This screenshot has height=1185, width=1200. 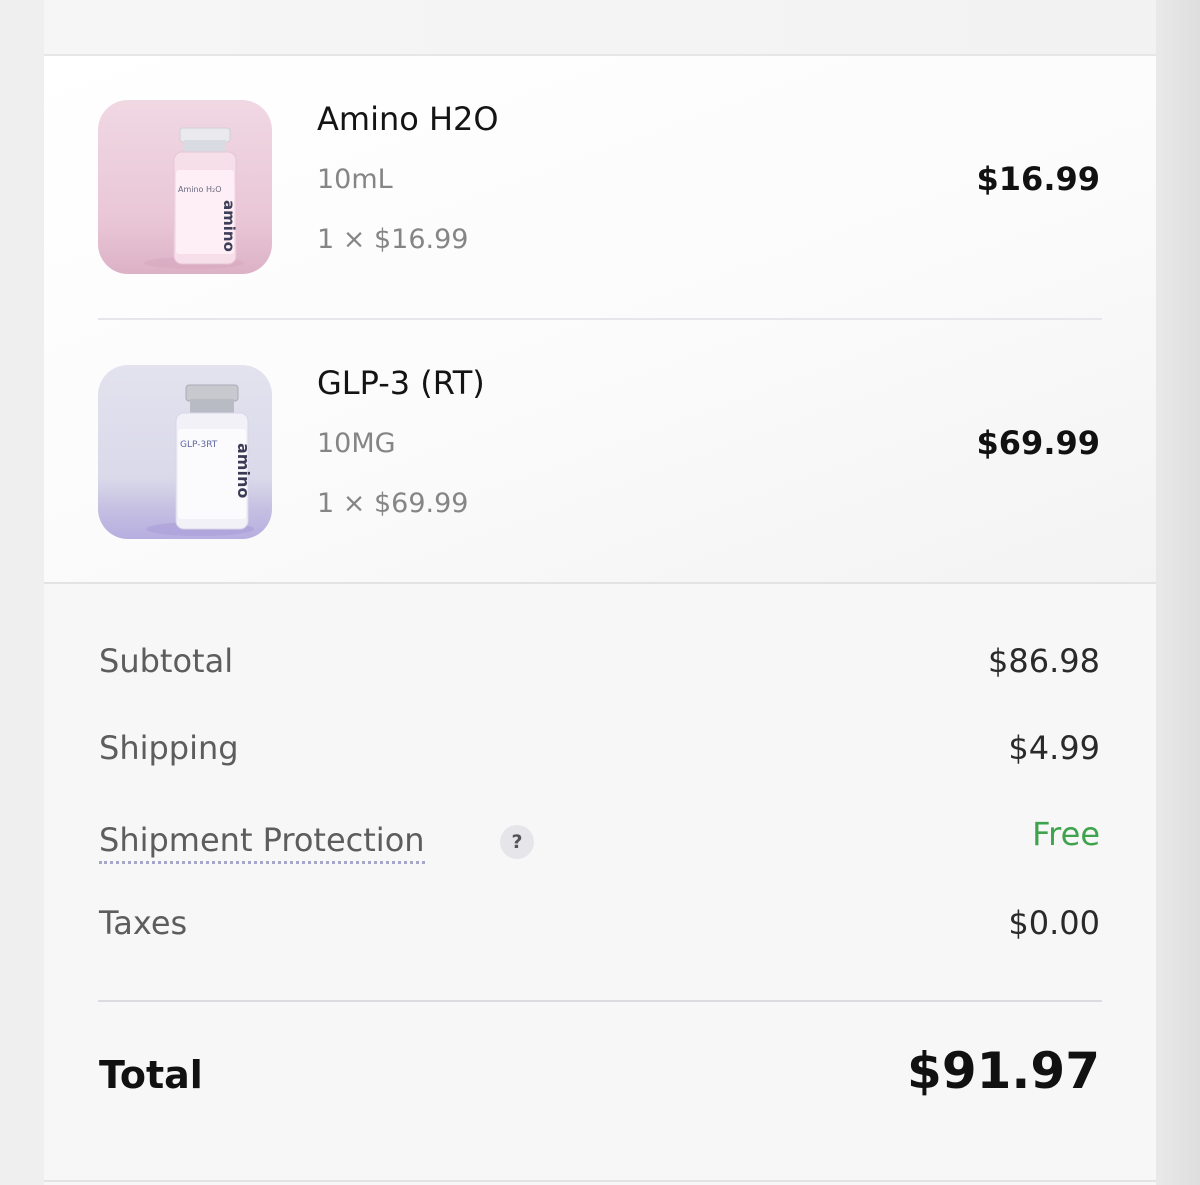 What do you see at coordinates (151, 1075) in the screenshot?
I see `total-label: Total` at bounding box center [151, 1075].